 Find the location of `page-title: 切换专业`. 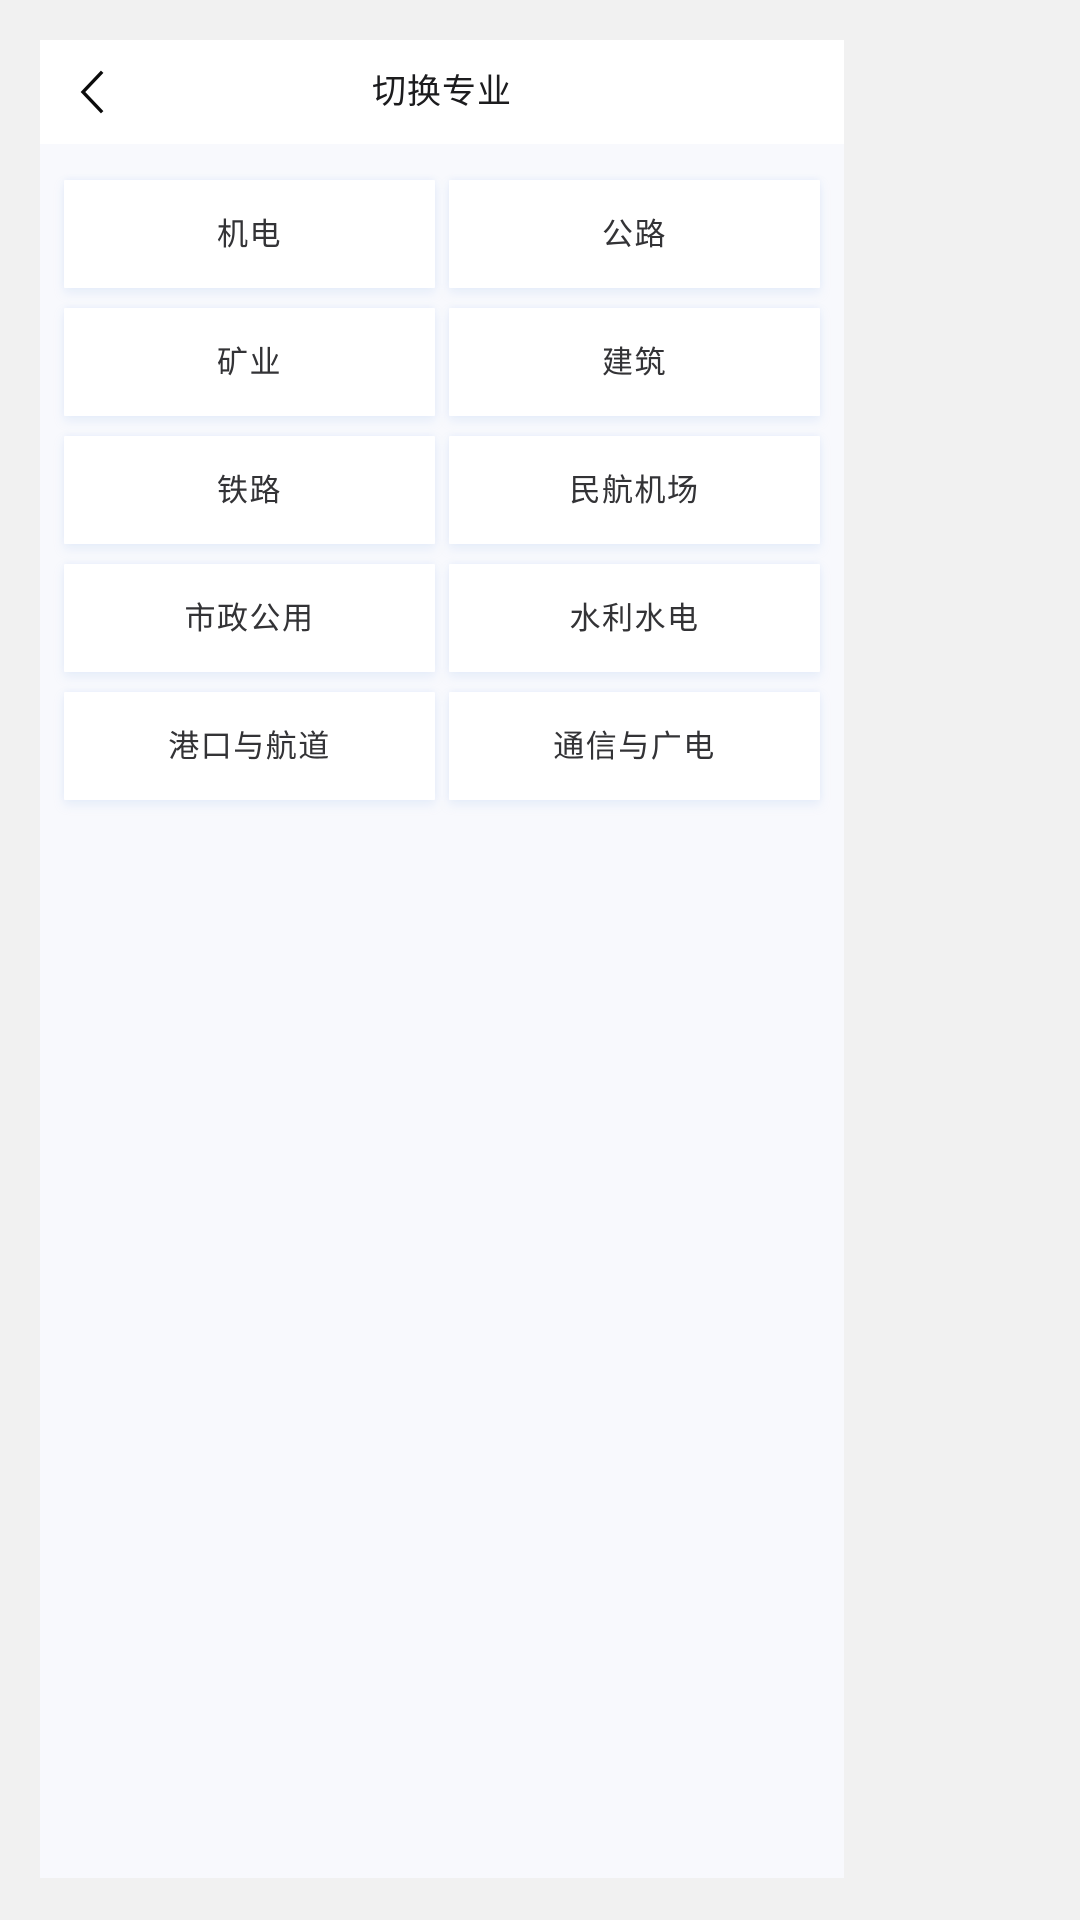

page-title: 切换专业 is located at coordinates (442, 92).